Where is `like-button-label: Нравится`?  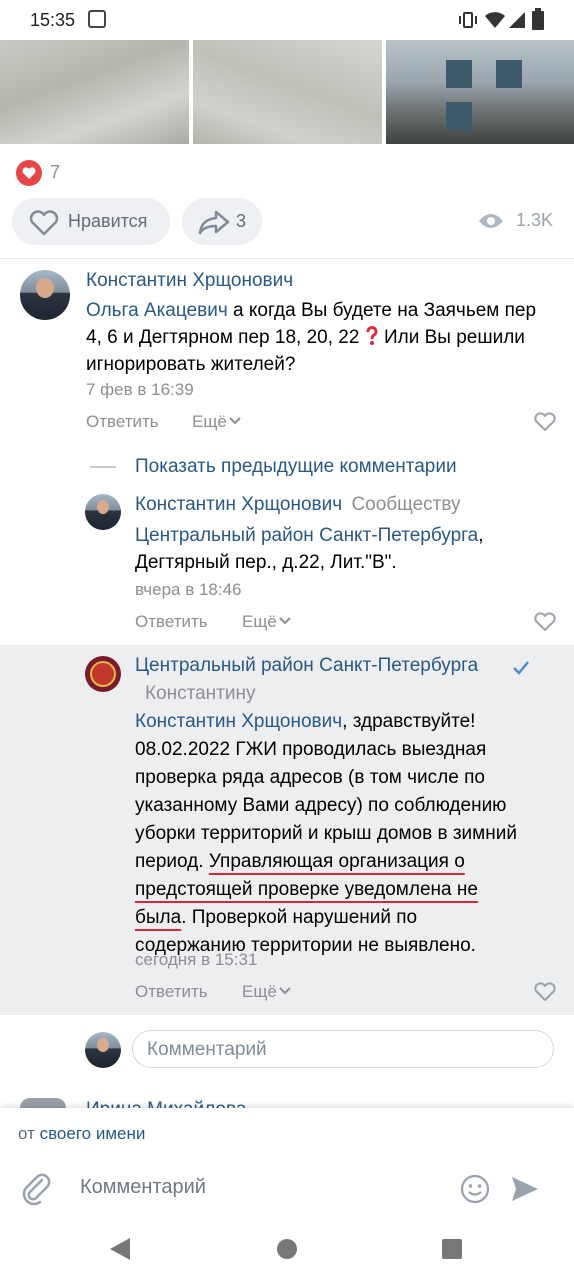 like-button-label: Нравится is located at coordinates (108, 221).